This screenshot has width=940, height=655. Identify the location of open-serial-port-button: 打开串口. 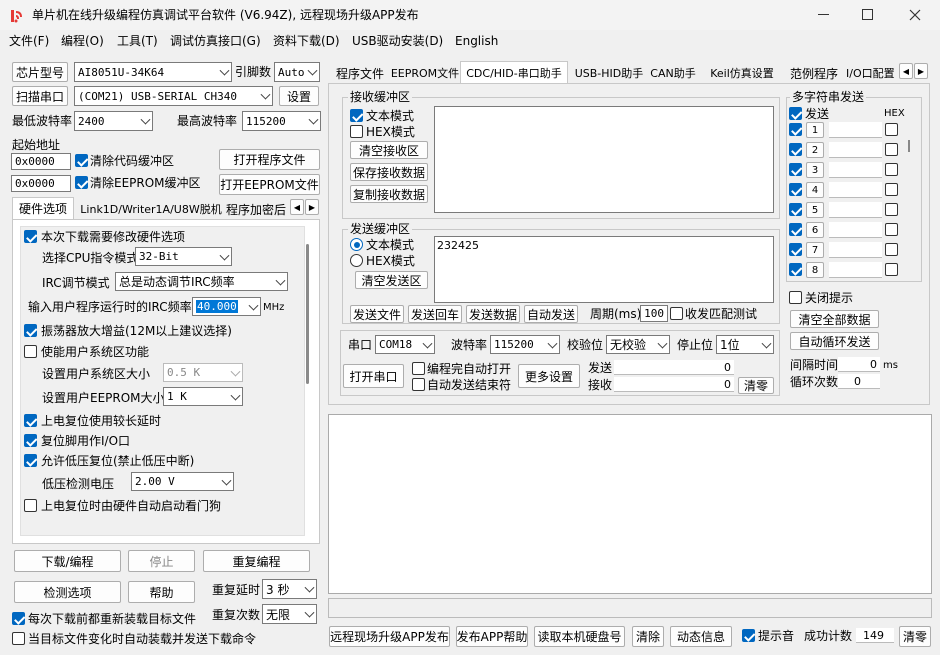
(373, 376).